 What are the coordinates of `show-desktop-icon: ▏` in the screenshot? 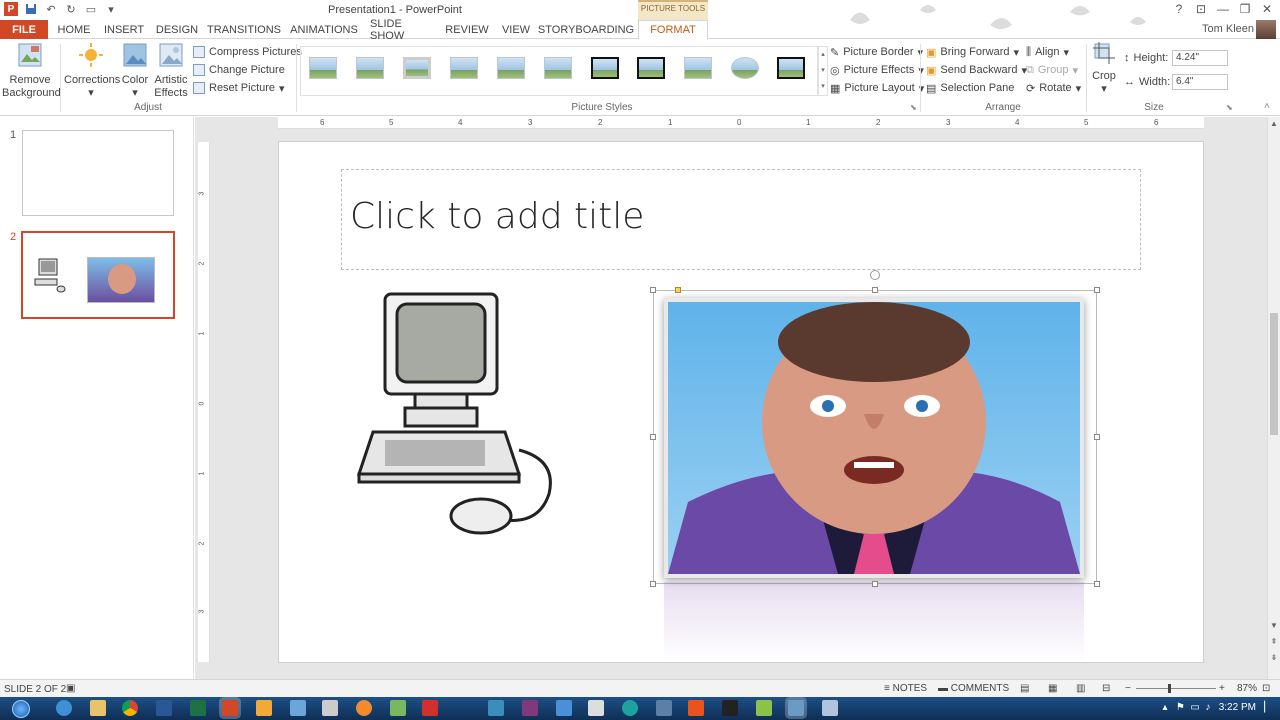 It's located at (1268, 707).